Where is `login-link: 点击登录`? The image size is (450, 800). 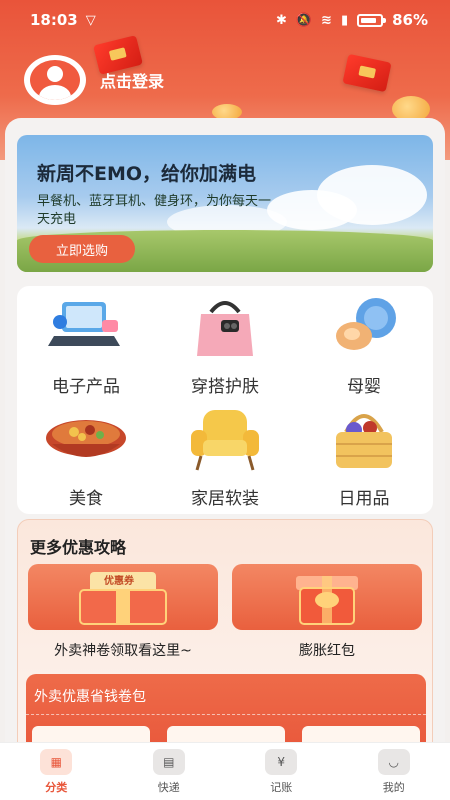
login-link: 点击登录 is located at coordinates (132, 80).